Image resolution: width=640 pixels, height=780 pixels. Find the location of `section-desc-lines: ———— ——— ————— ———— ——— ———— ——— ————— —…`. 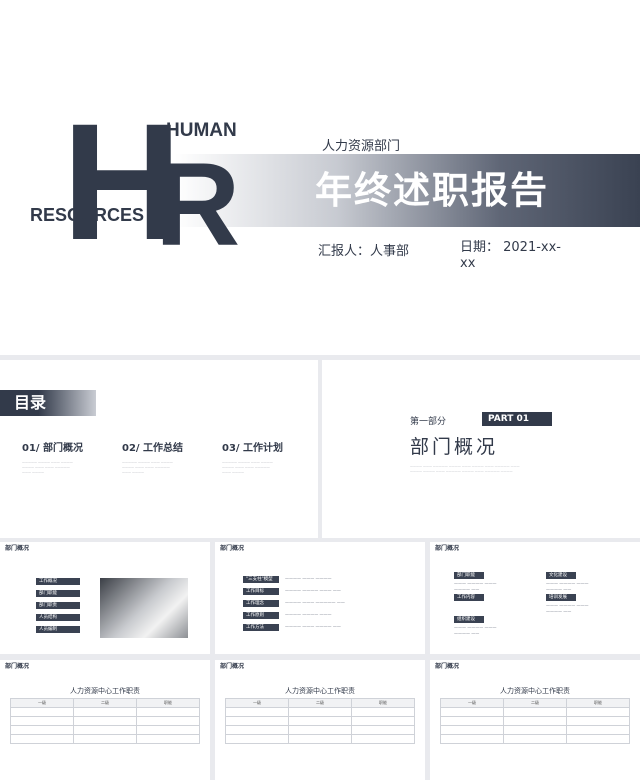

section-desc-lines: ———— ——— ————— ———— ——— ———— ——— ————— —… is located at coordinates (465, 468).